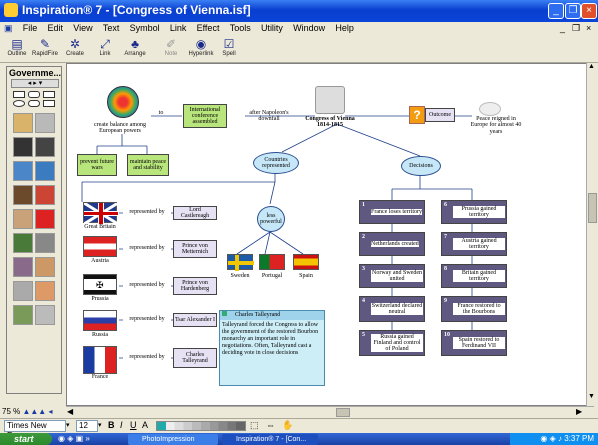  Describe the element at coordinates (589, 11) in the screenshot. I see `close-button: ×` at that location.